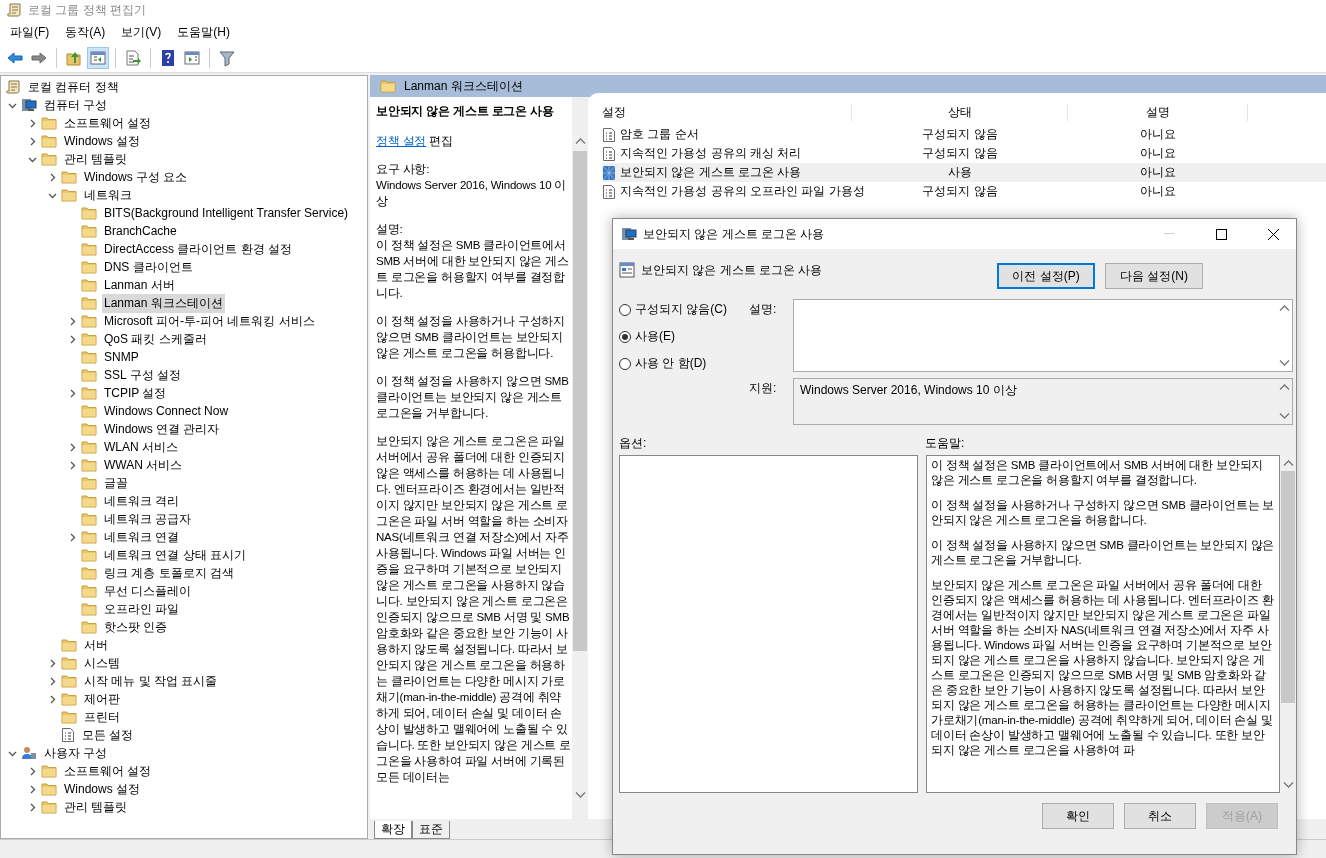 The image size is (1326, 858). What do you see at coordinates (140, 231) in the screenshot?
I see `tree-item: BranchCache` at bounding box center [140, 231].